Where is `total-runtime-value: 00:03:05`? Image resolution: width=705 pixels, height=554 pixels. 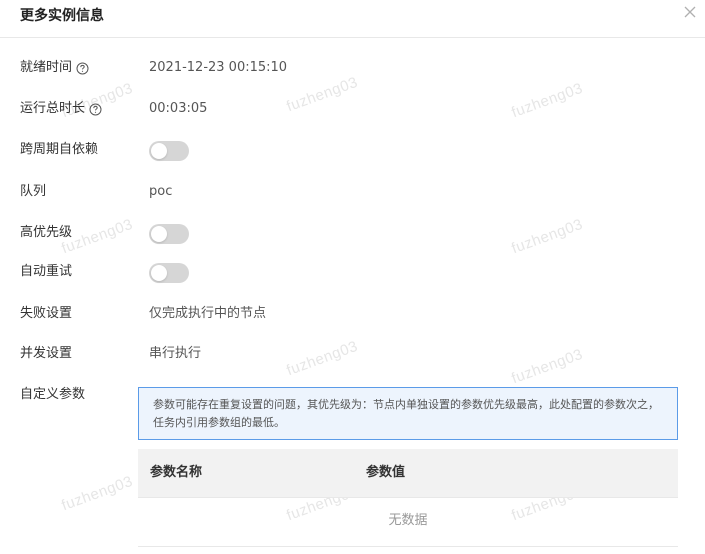
total-runtime-value: 00:03:05 is located at coordinates (178, 108).